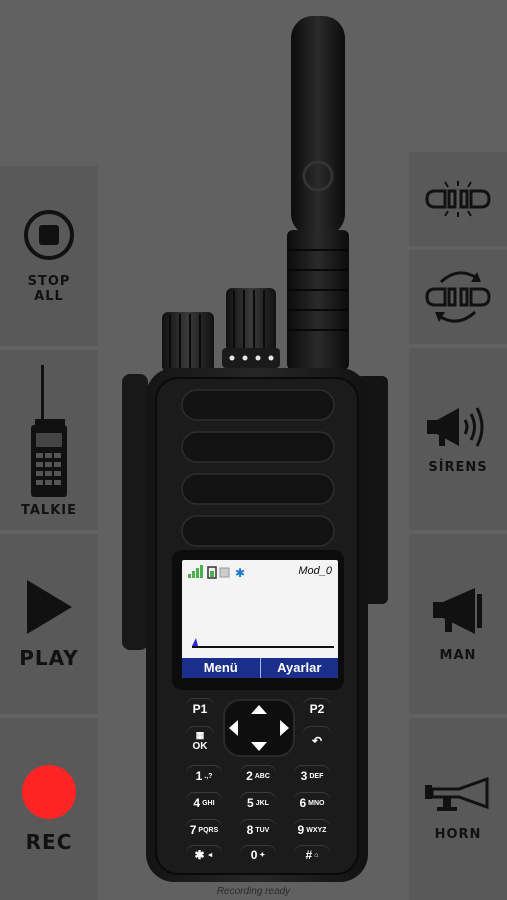 The height and width of the screenshot is (900, 507). What do you see at coordinates (458, 467) in the screenshot?
I see `sirens-label: SİRENS` at bounding box center [458, 467].